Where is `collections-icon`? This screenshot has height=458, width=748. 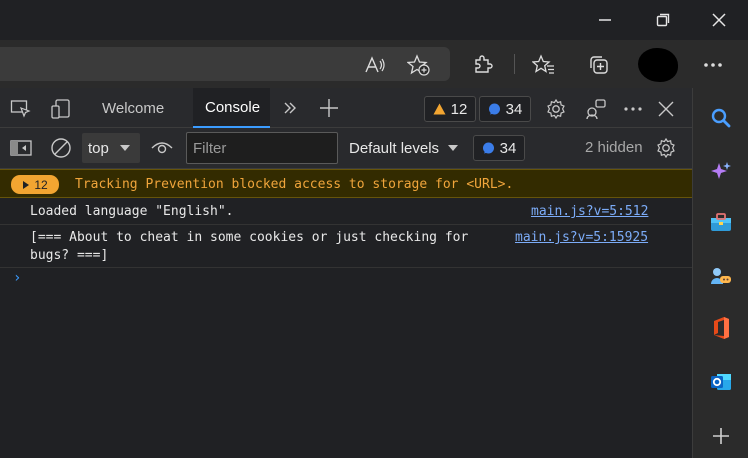 collections-icon is located at coordinates (599, 65).